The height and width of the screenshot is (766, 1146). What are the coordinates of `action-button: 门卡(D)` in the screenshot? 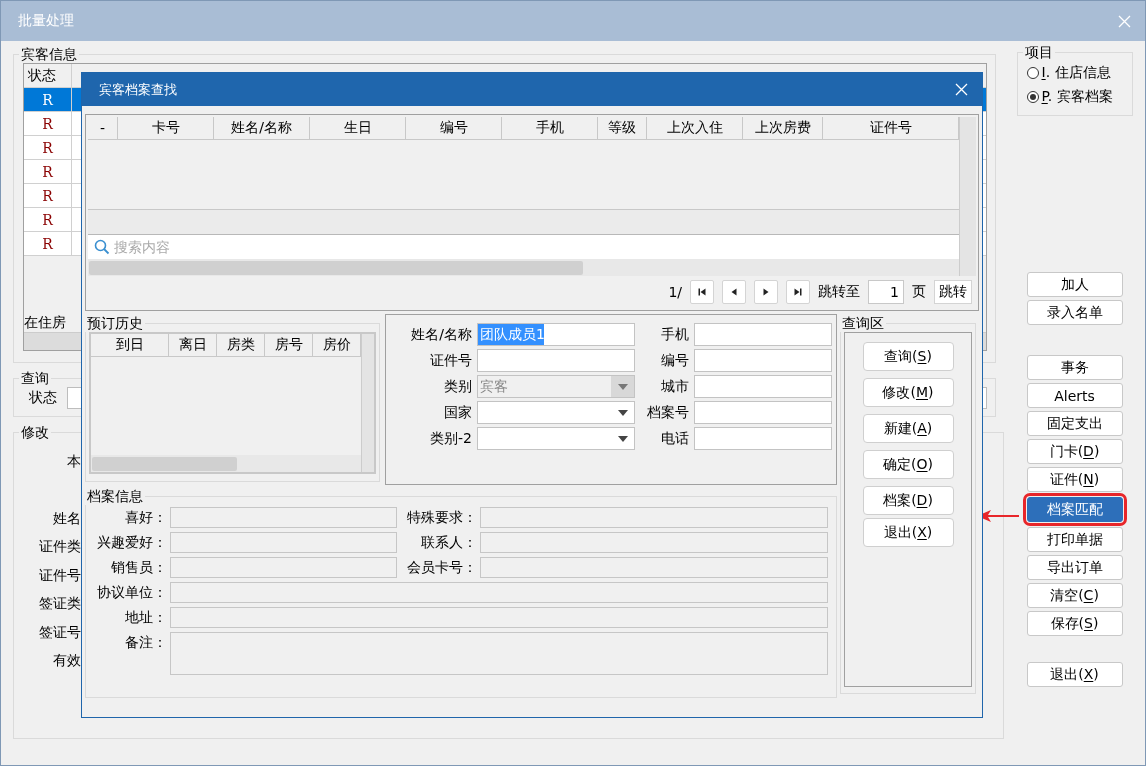 It's located at (1074, 451).